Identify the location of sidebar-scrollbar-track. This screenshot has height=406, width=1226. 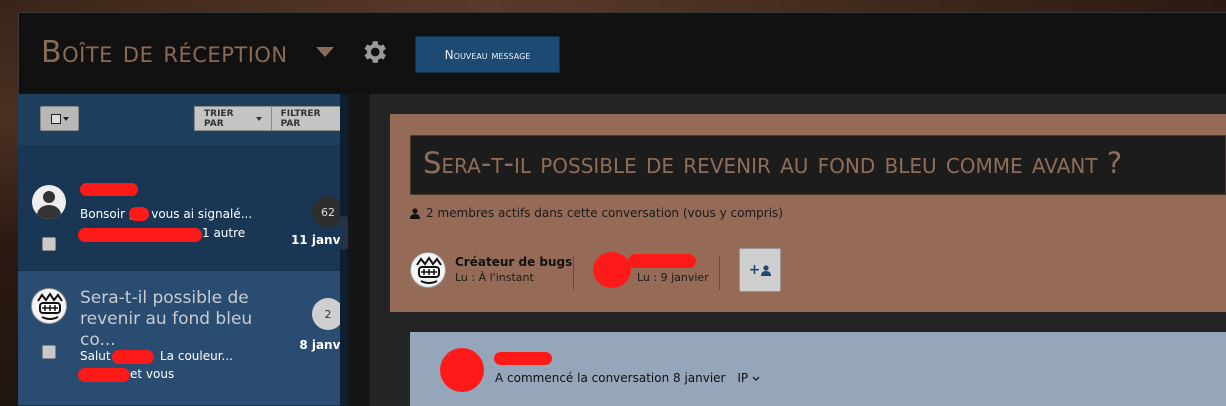
(344, 250).